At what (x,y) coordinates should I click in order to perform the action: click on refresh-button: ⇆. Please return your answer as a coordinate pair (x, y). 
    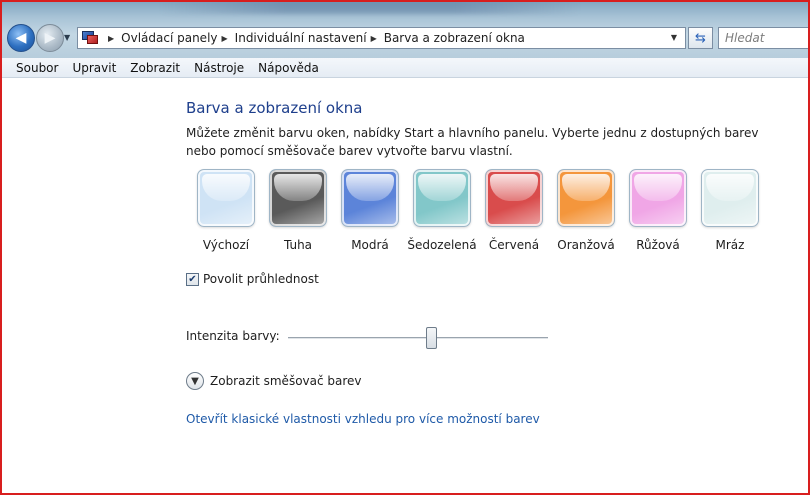
    Looking at the image, I should click on (700, 38).